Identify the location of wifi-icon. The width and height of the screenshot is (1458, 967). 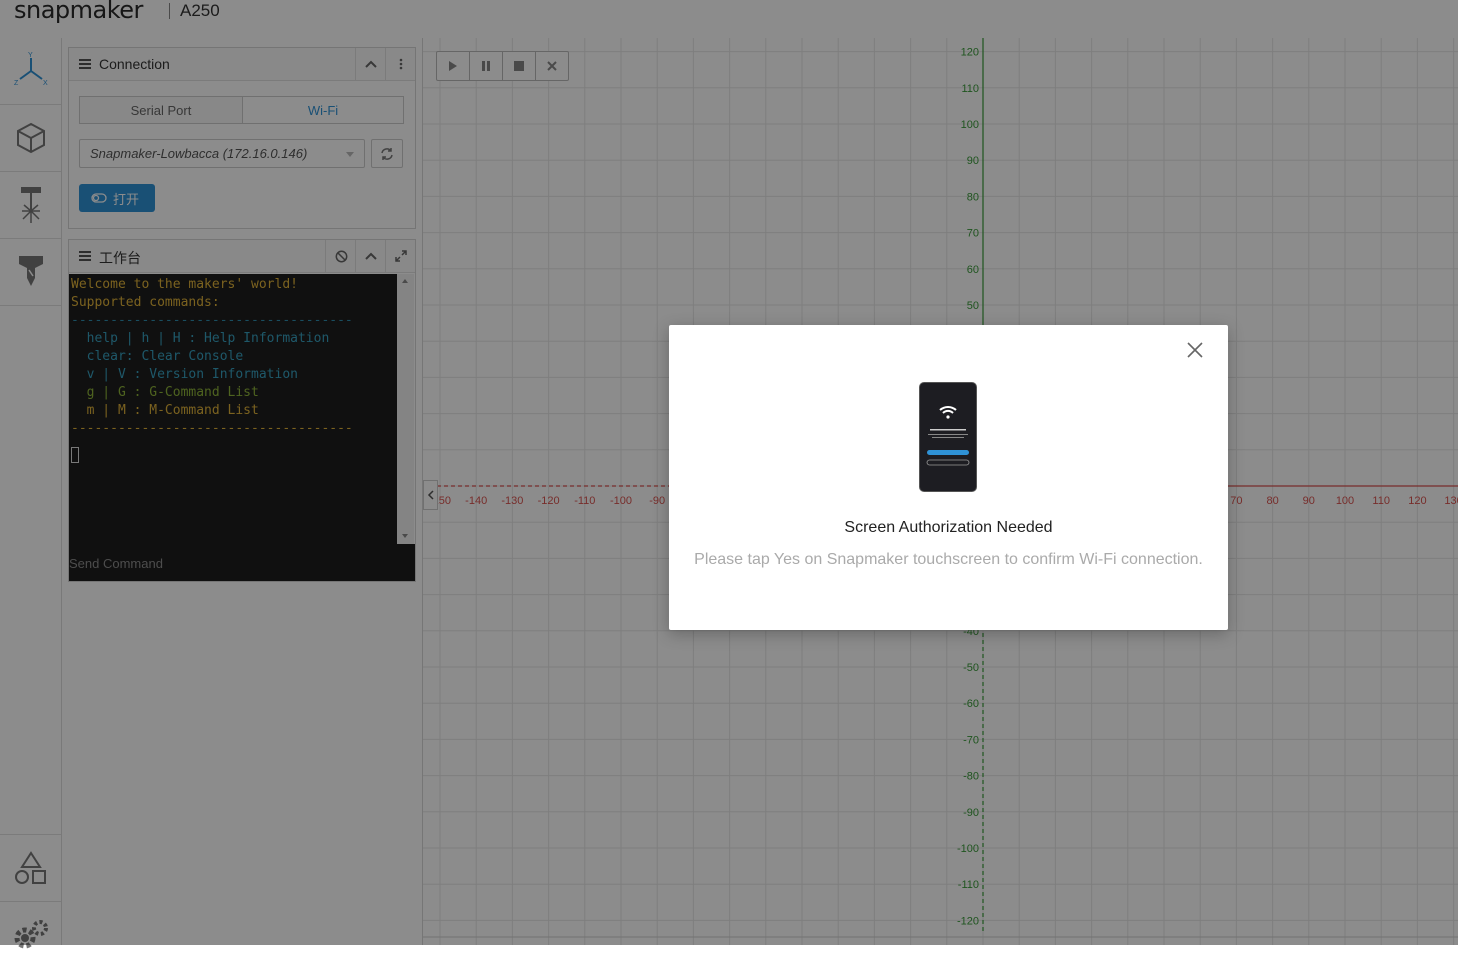
(948, 436).